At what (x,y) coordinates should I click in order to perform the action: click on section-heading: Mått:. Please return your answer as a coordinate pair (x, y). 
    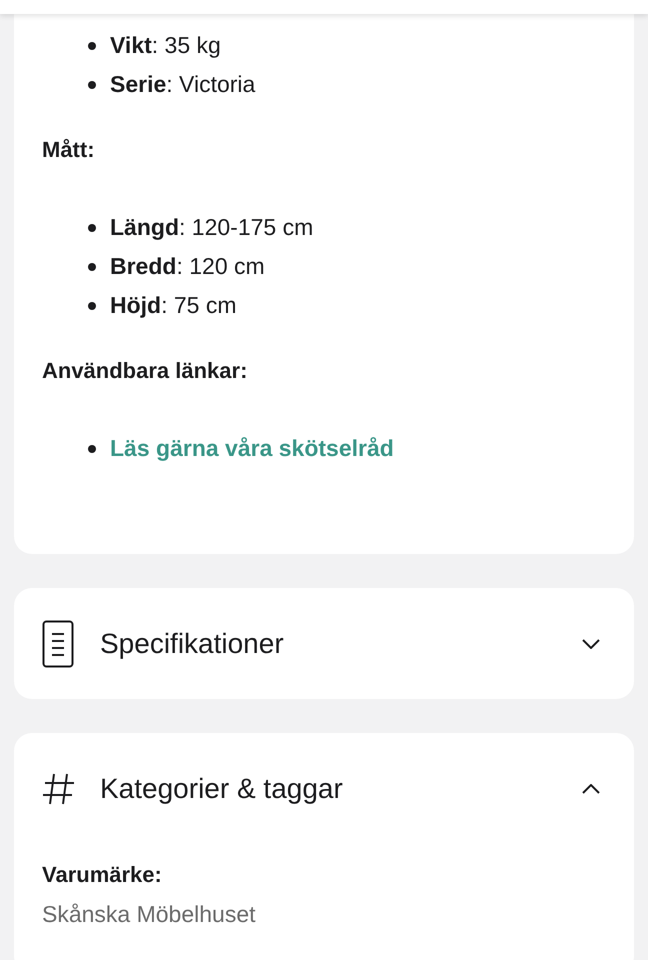
    Looking at the image, I should click on (69, 150).